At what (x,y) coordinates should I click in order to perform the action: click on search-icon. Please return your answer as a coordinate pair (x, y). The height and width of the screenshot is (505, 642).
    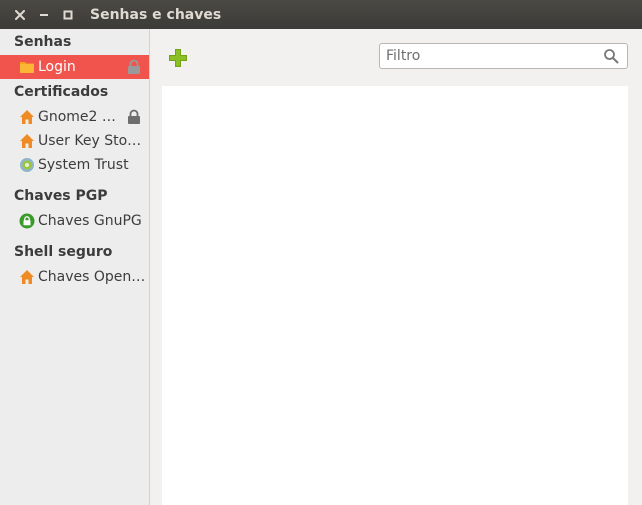
    Looking at the image, I should click on (611, 56).